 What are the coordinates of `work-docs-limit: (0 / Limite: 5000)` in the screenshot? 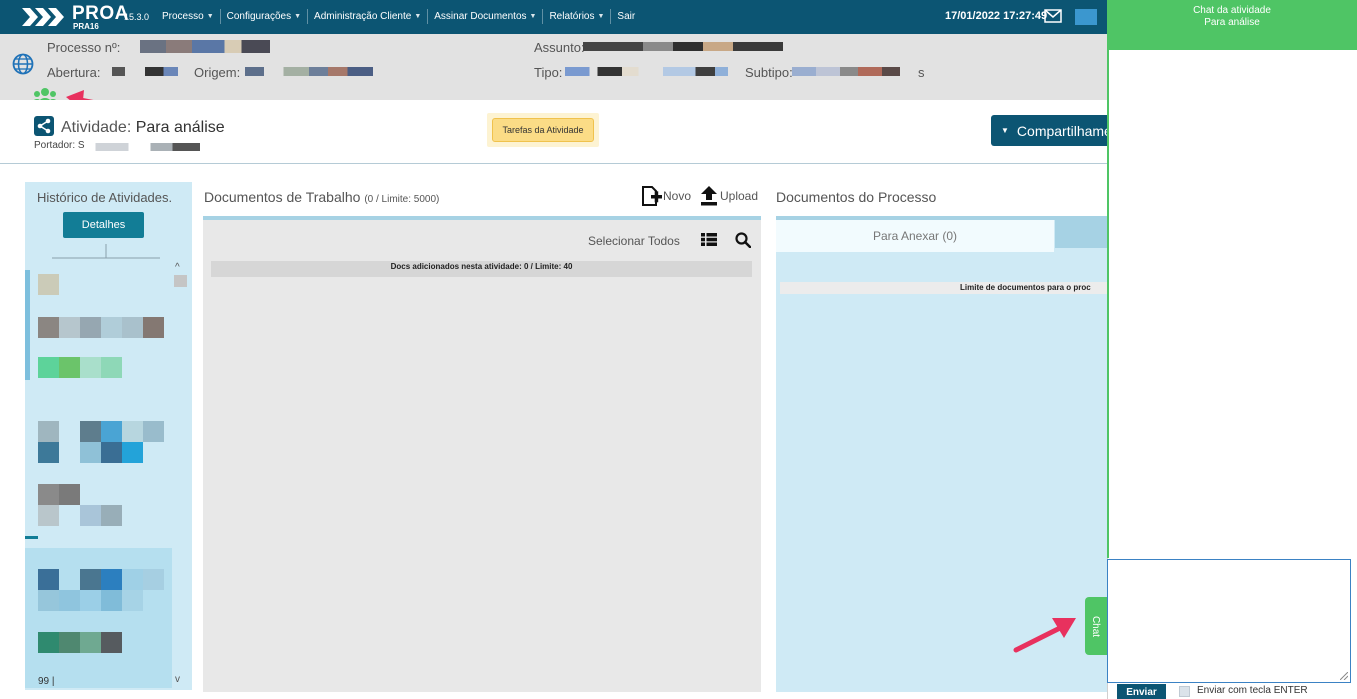 It's located at (402, 199).